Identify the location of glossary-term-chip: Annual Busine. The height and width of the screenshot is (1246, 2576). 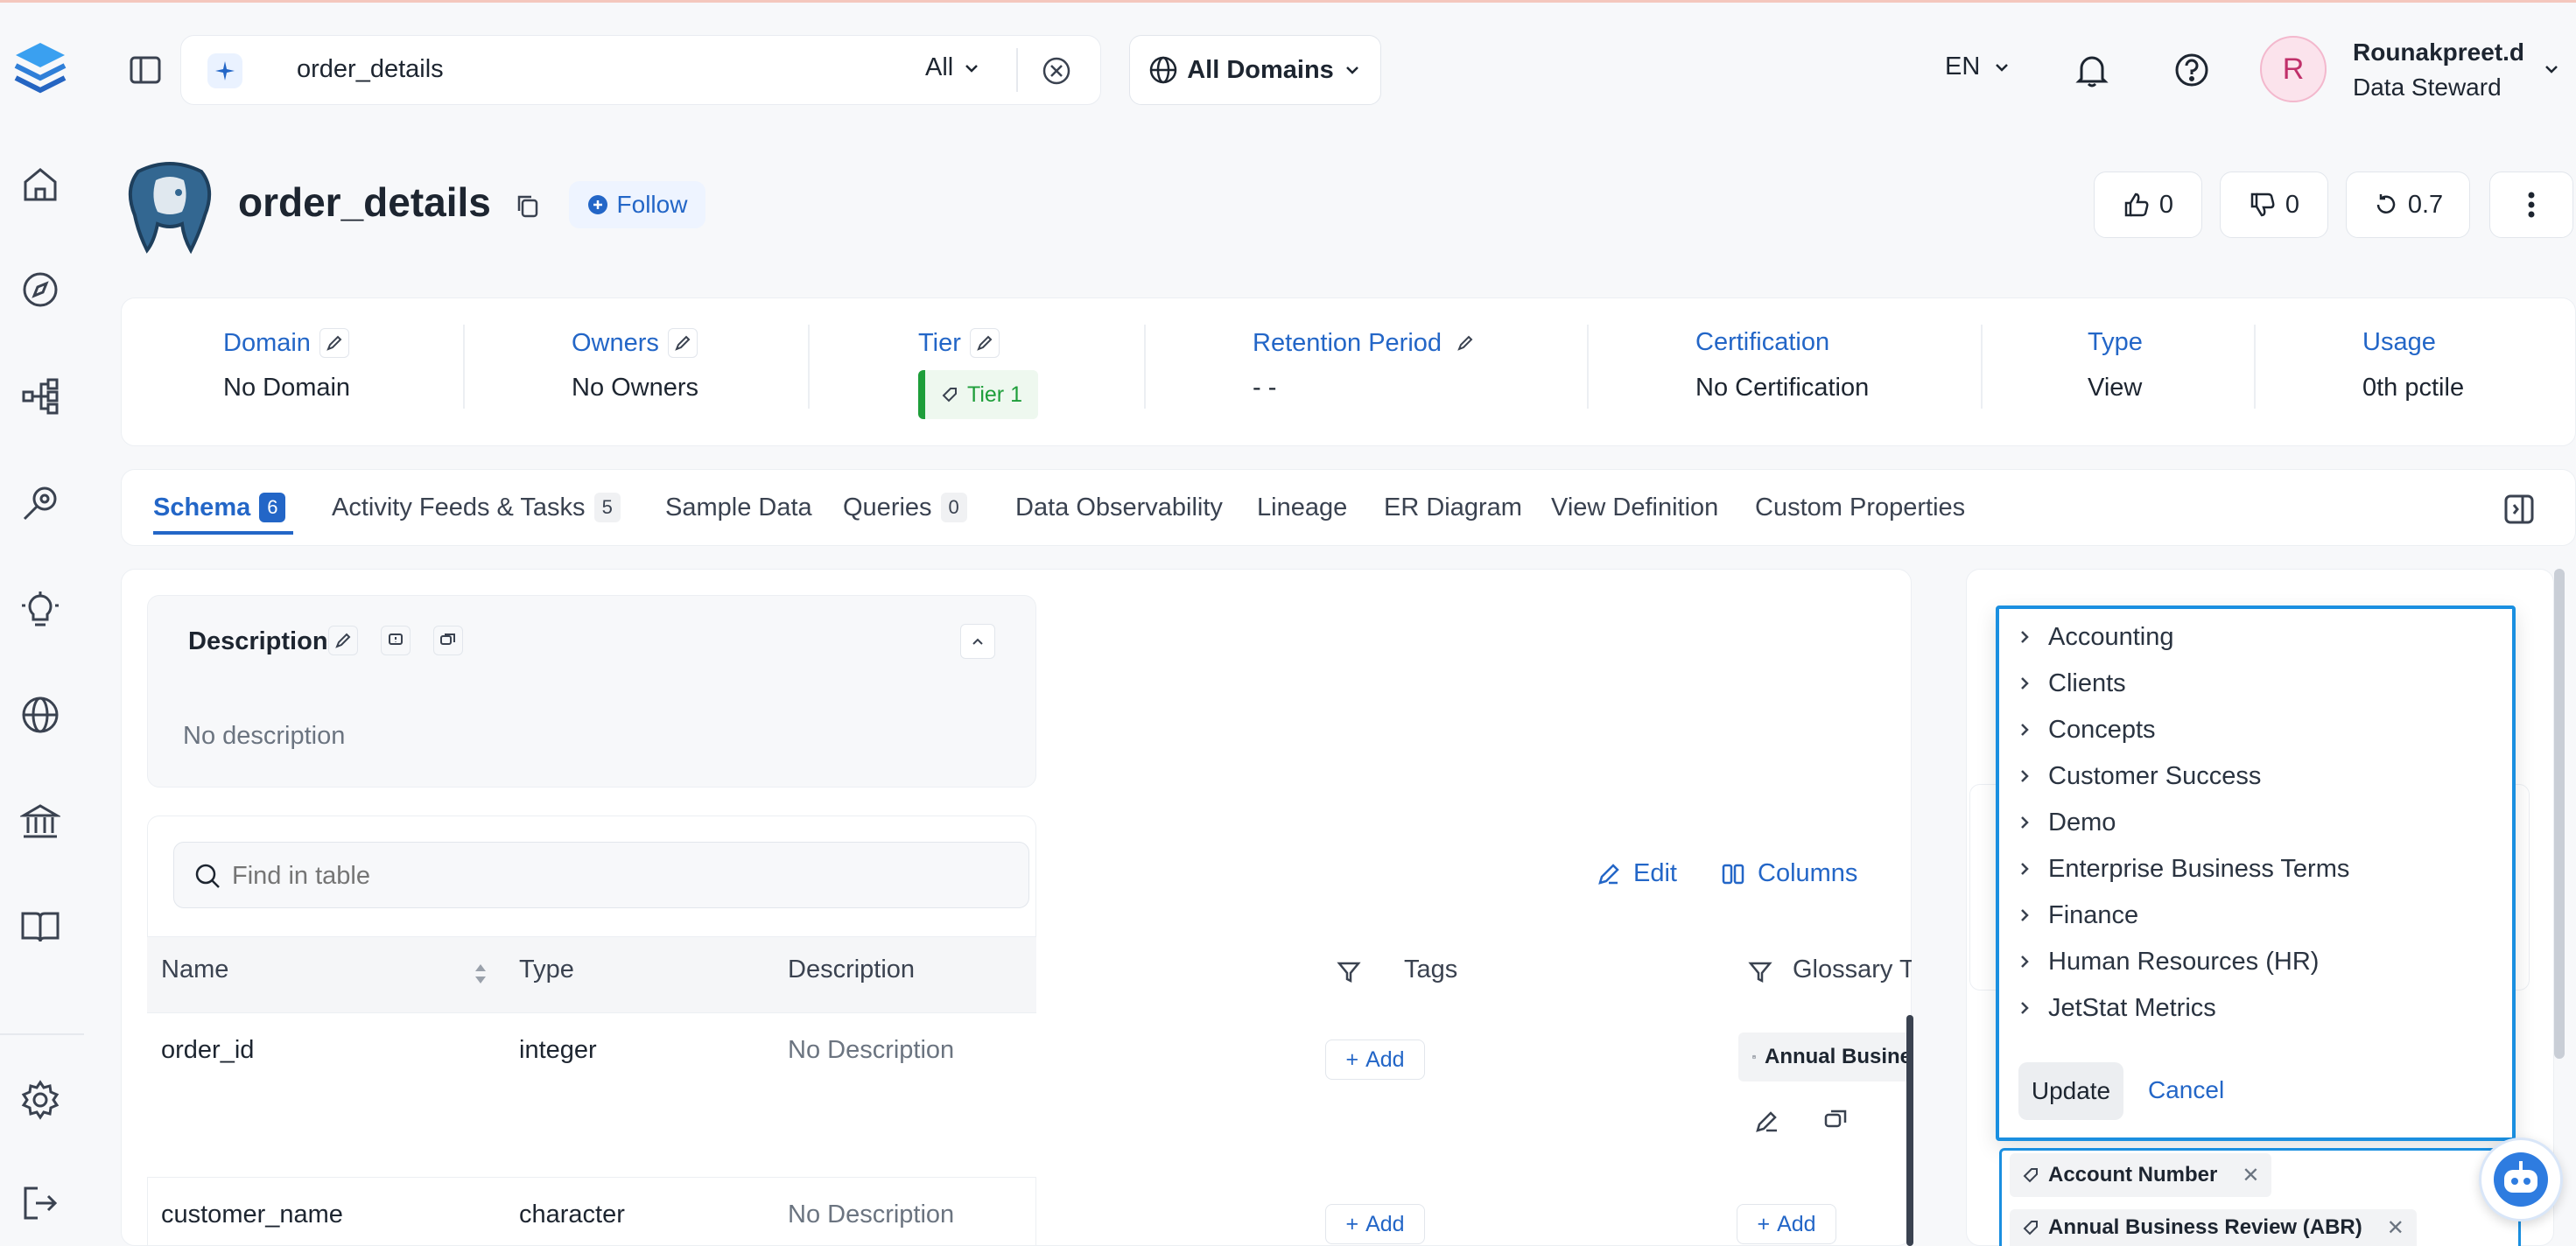
(1825, 1057).